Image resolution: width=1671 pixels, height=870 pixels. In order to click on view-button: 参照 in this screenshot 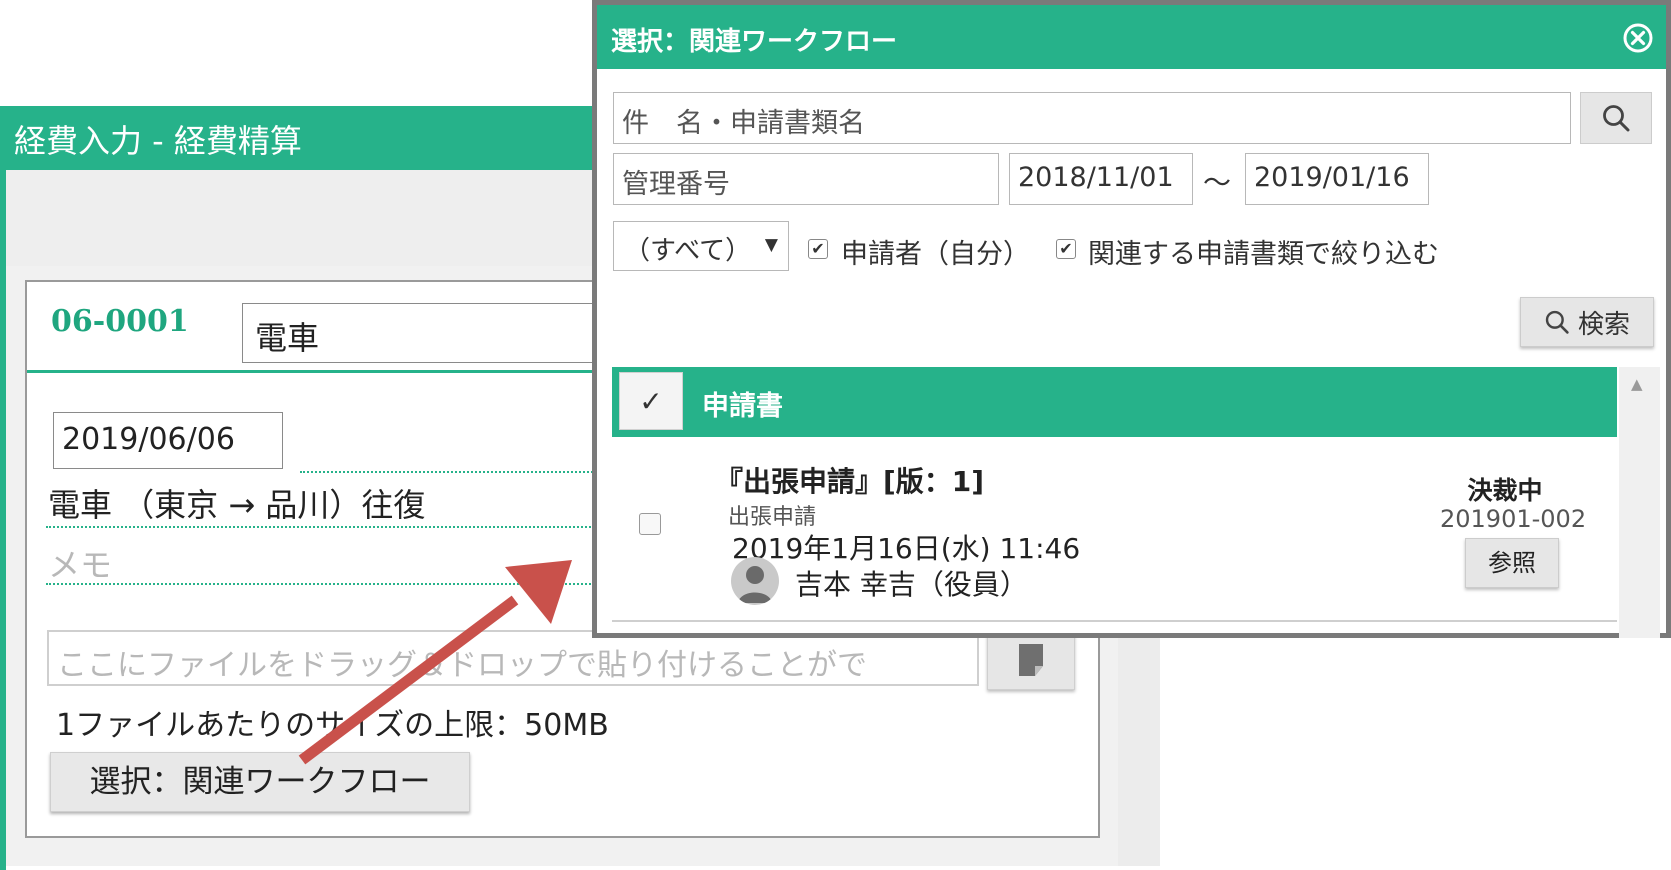, I will do `click(1512, 563)`.